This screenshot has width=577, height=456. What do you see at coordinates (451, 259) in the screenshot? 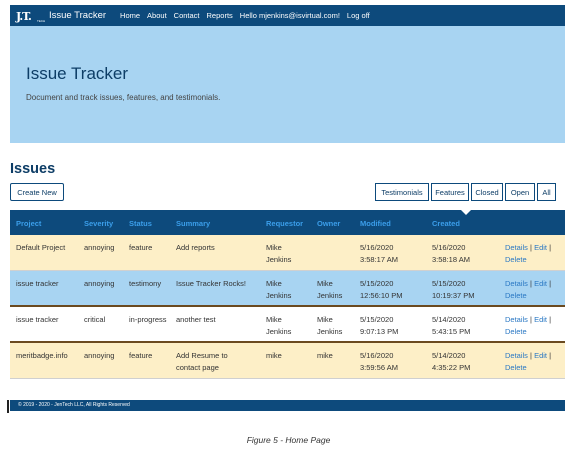
I see `cell-created-time: 3:58:18 AM` at bounding box center [451, 259].